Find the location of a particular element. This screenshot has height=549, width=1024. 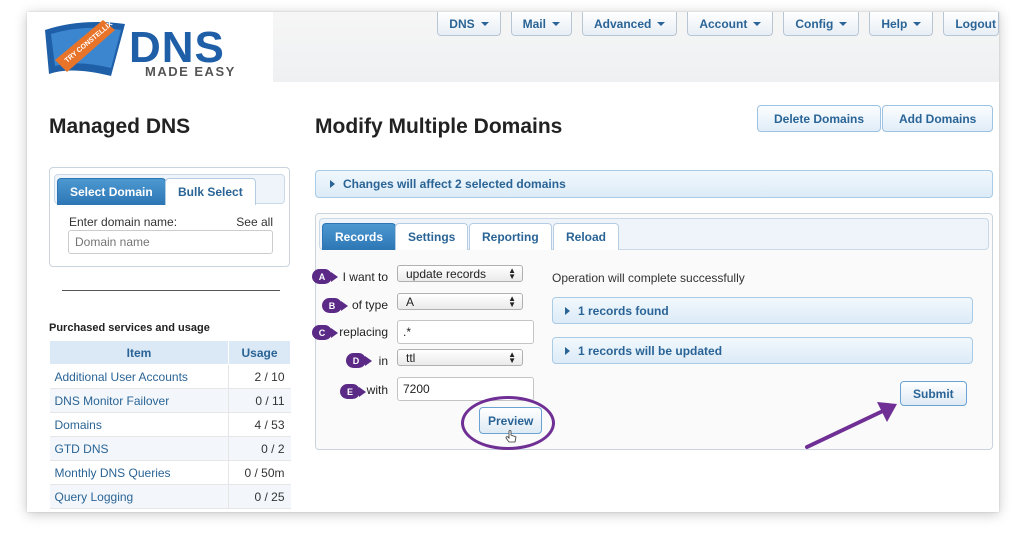

hand-cursor-icon is located at coordinates (511, 436).